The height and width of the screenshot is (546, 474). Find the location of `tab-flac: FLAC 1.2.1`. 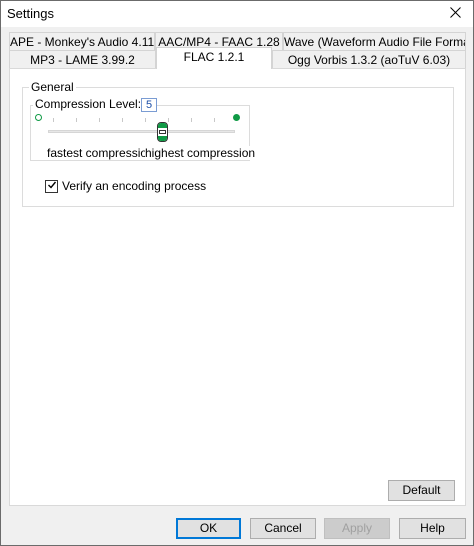

tab-flac: FLAC 1.2.1 is located at coordinates (214, 58).